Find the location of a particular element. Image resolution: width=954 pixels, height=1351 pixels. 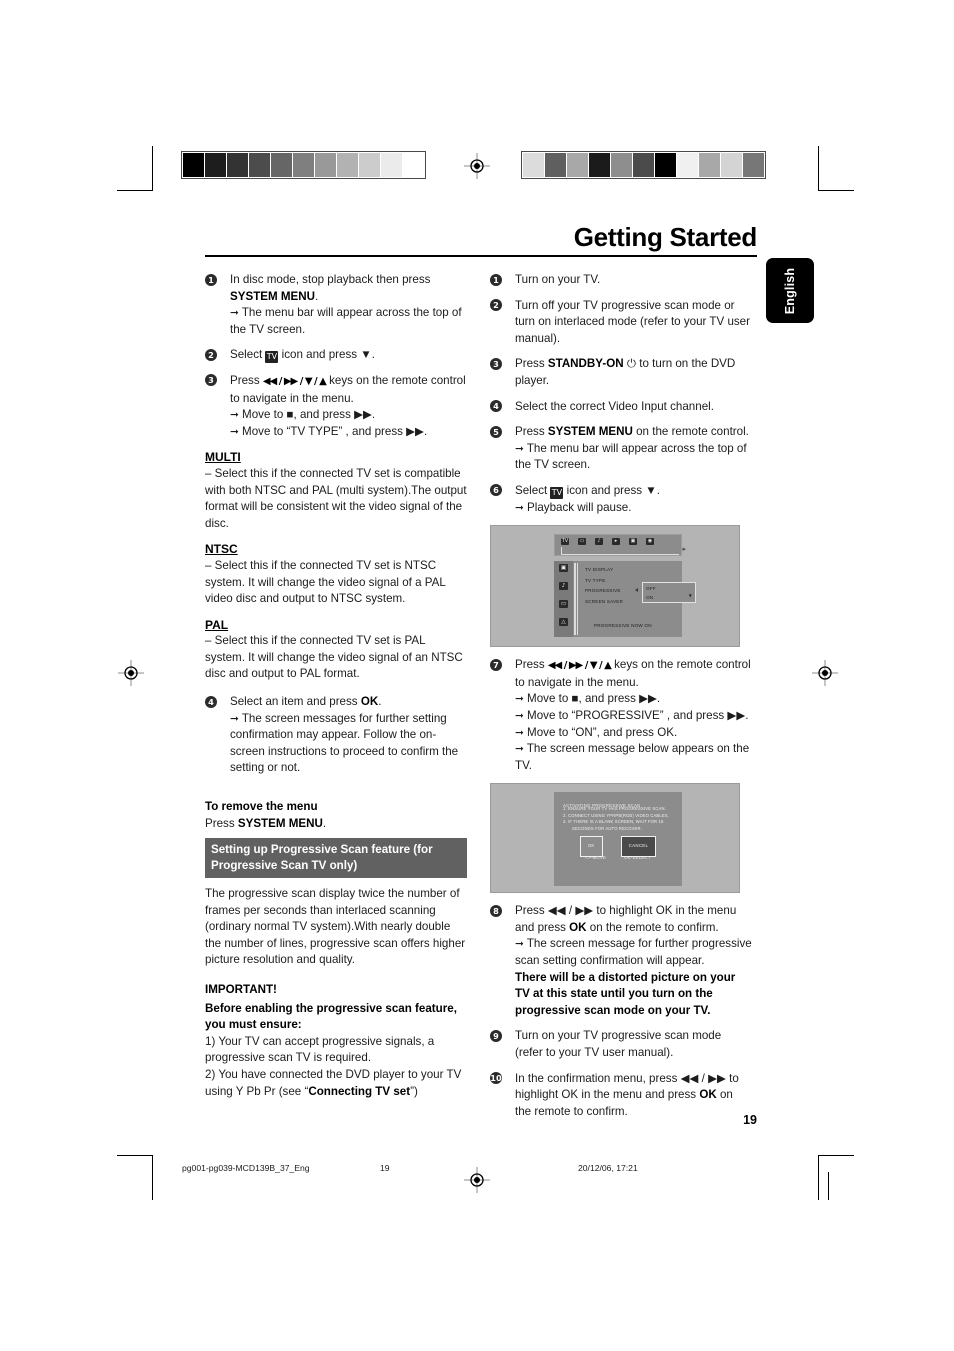

osd-progressive-dropdown: OFF ON ▼ is located at coordinates (669, 593).